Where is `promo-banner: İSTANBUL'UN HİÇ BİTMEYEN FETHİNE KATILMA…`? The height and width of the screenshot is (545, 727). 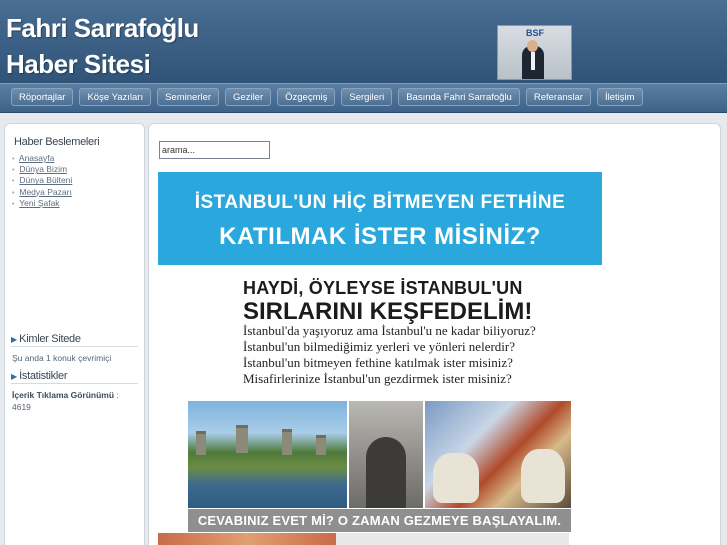 promo-banner: İSTANBUL'UN HİÇ BİTMEYEN FETHİNE KATILMA… is located at coordinates (380, 218).